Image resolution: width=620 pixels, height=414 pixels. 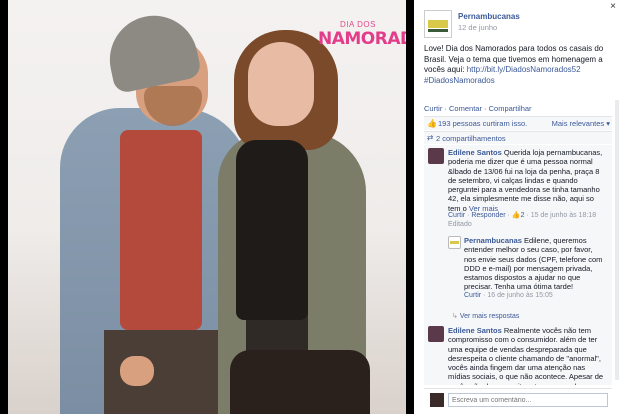 What do you see at coordinates (471, 138) in the screenshot?
I see `shares-count: 2 compartilhamentos` at bounding box center [471, 138].